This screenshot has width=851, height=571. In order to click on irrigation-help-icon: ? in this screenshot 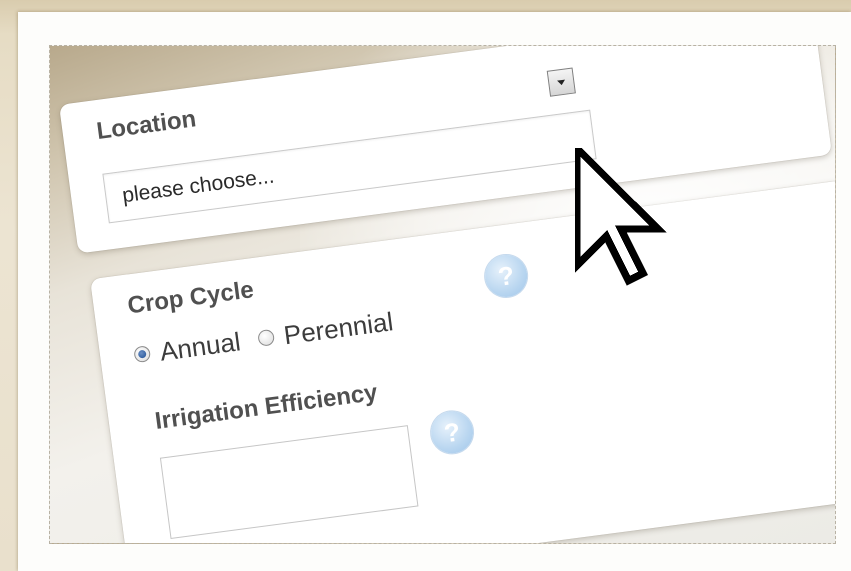, I will do `click(452, 432)`.